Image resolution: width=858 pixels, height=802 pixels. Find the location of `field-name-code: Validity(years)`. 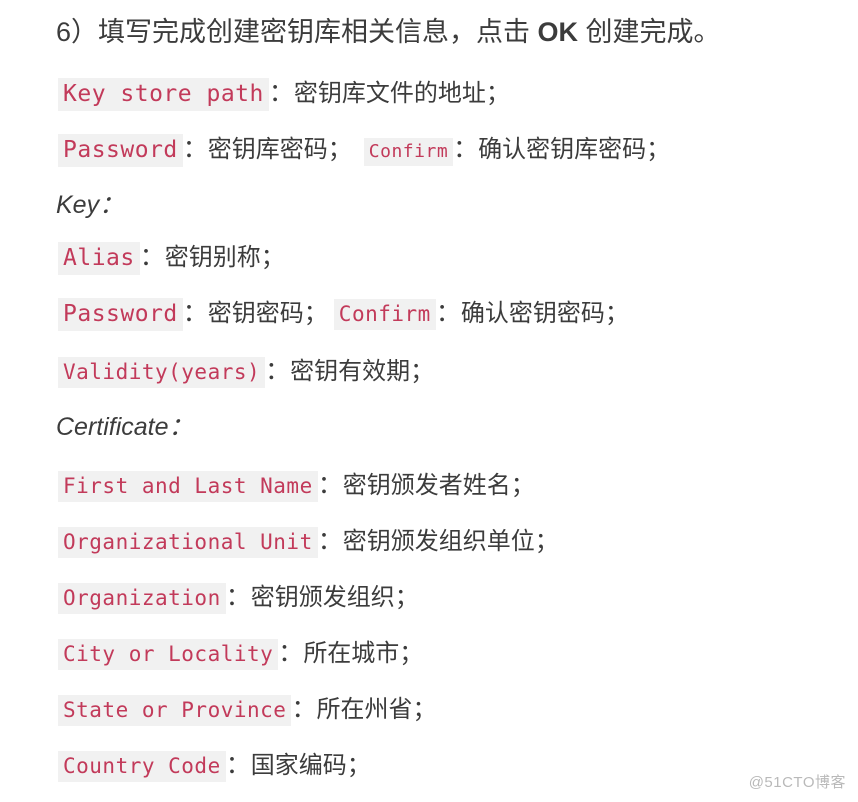

field-name-code: Validity(years) is located at coordinates (162, 372).